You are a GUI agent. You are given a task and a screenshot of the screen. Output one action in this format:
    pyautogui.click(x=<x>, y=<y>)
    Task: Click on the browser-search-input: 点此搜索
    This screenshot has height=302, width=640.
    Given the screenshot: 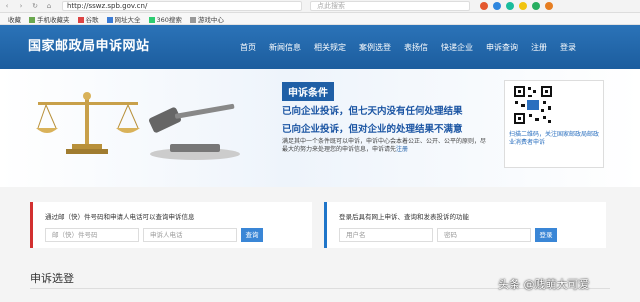 What is the action you would take?
    pyautogui.click(x=390, y=6)
    